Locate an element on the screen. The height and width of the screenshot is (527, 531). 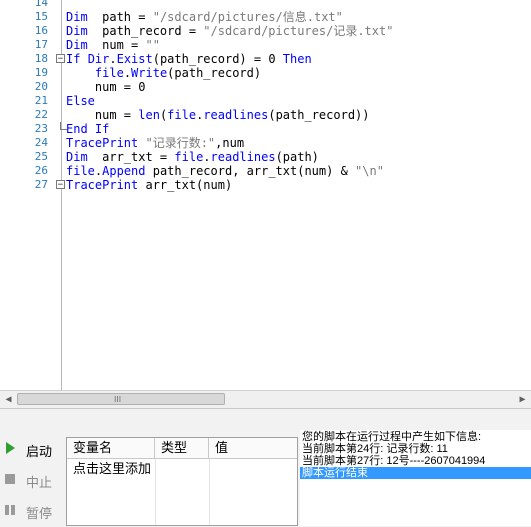
keyword-token: End If is located at coordinates (88, 129).